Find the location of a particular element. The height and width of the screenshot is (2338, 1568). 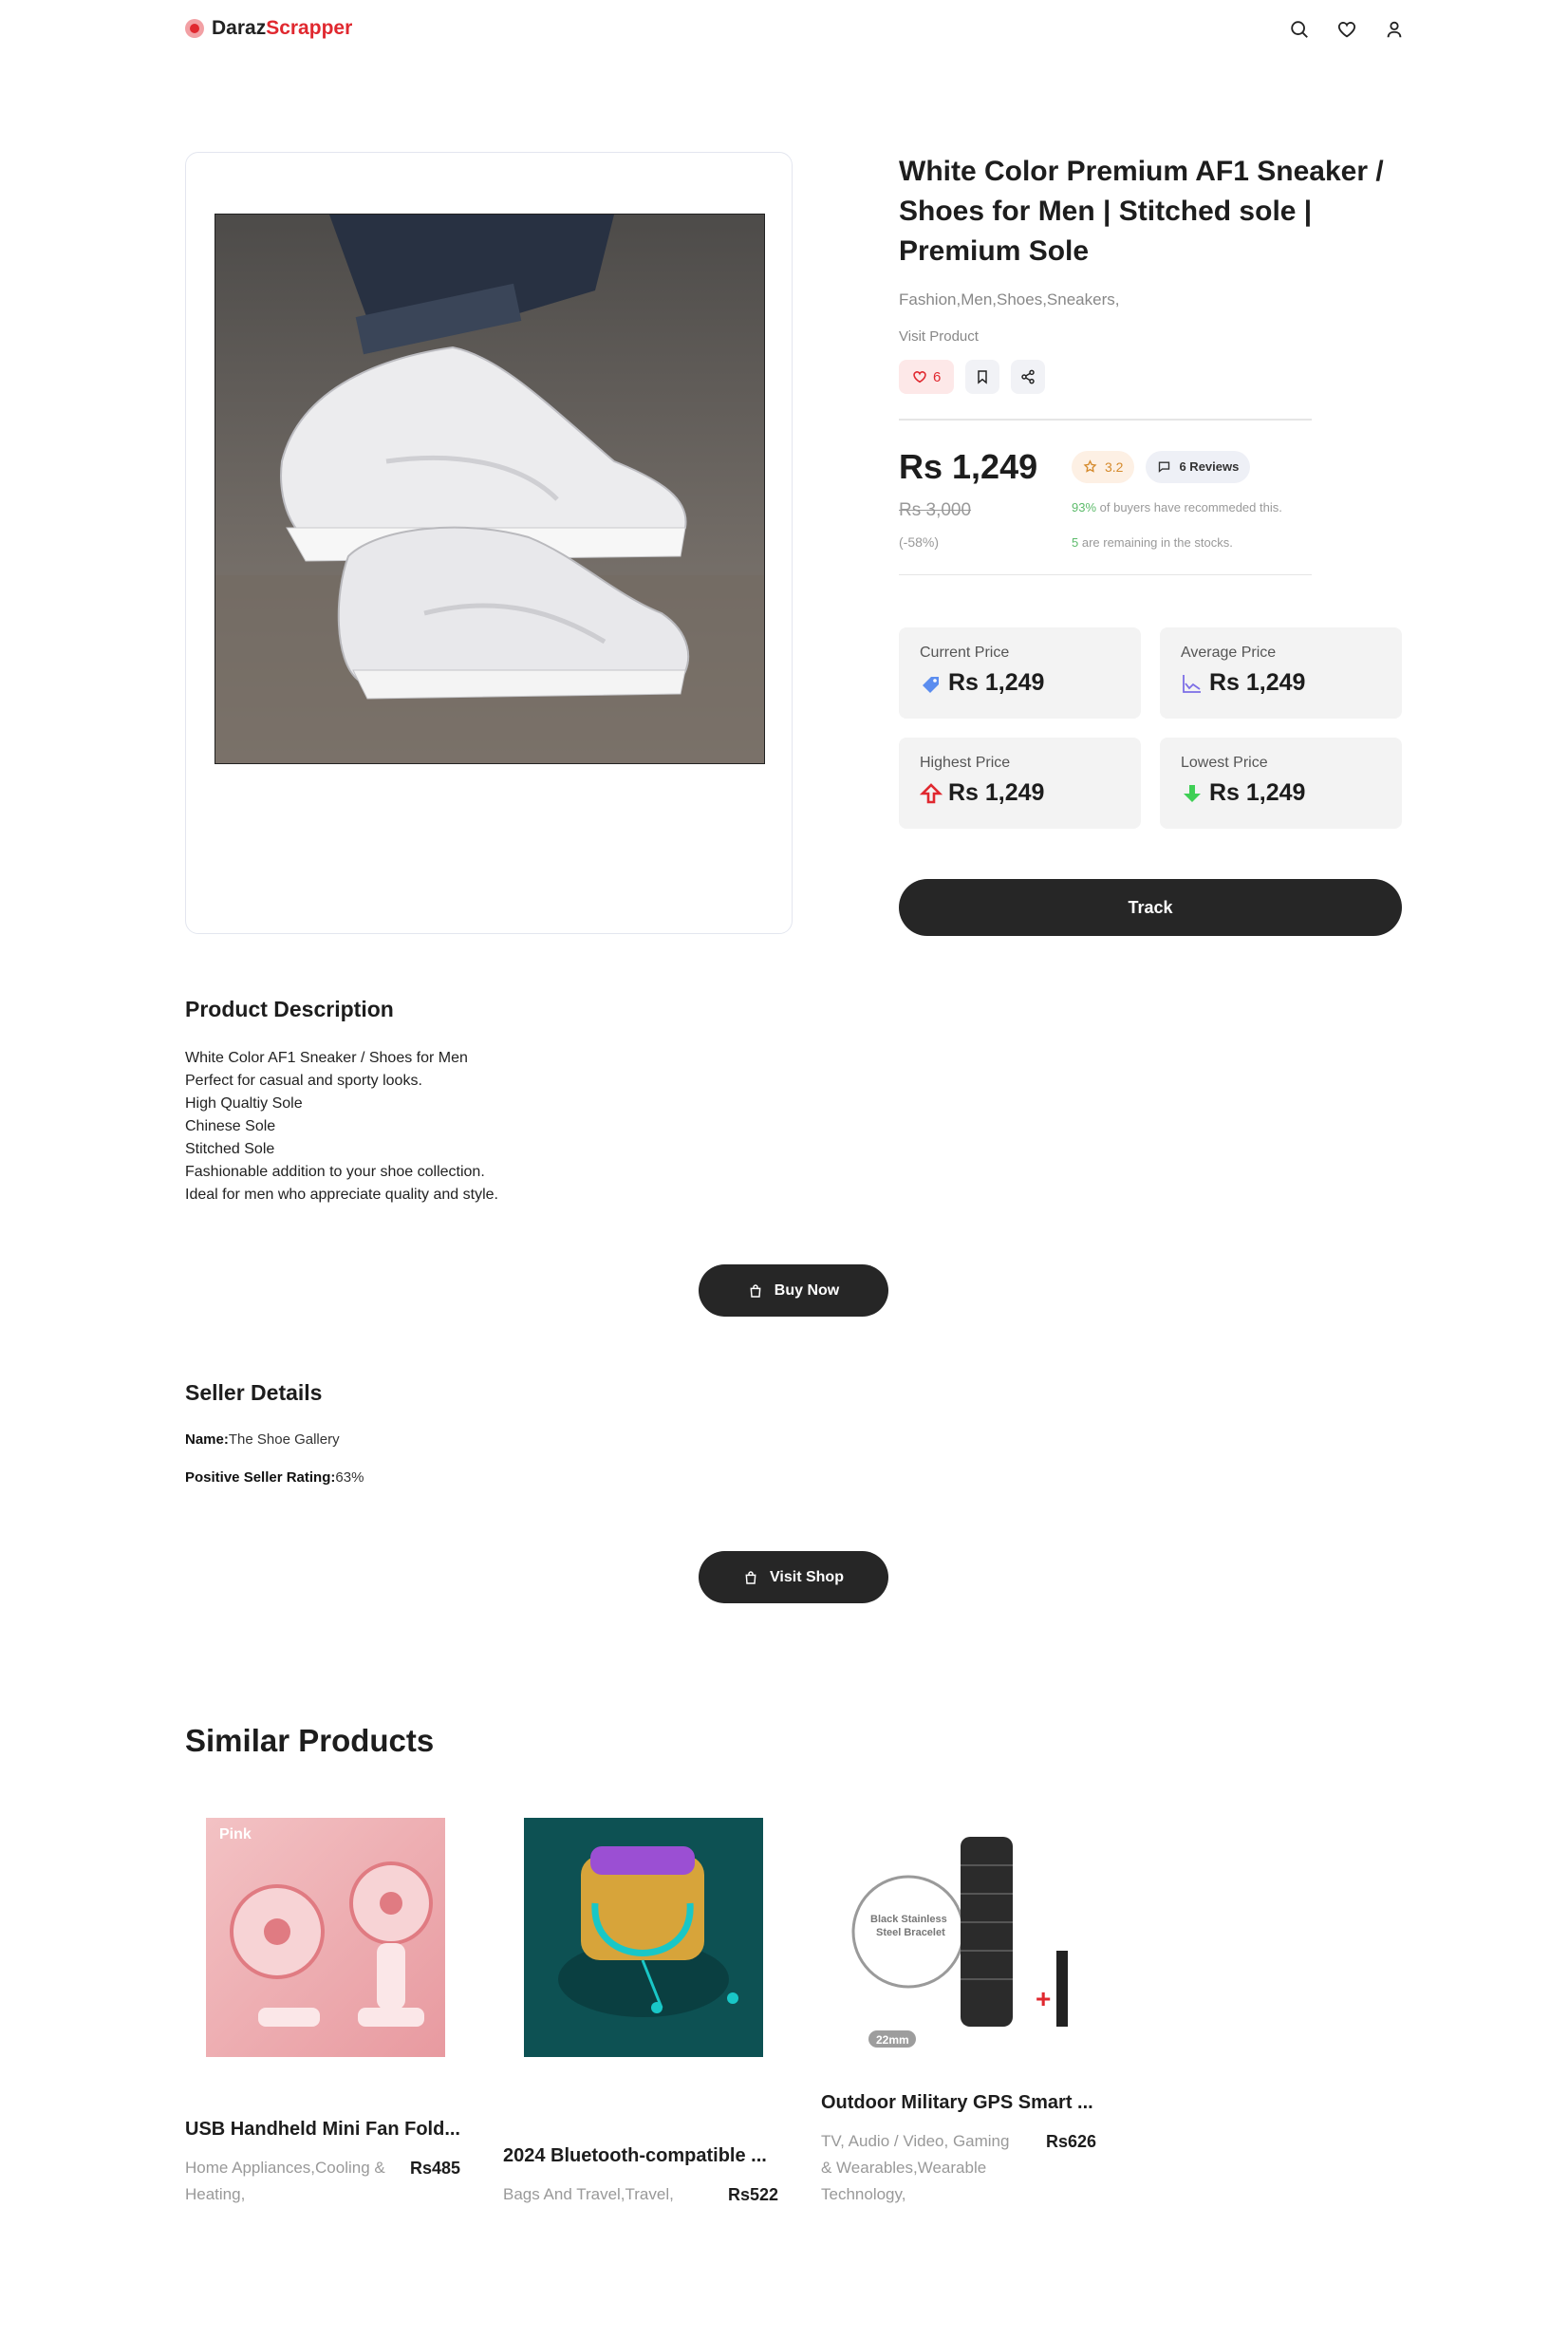

seller-name-label: Name: is located at coordinates (207, 1439).